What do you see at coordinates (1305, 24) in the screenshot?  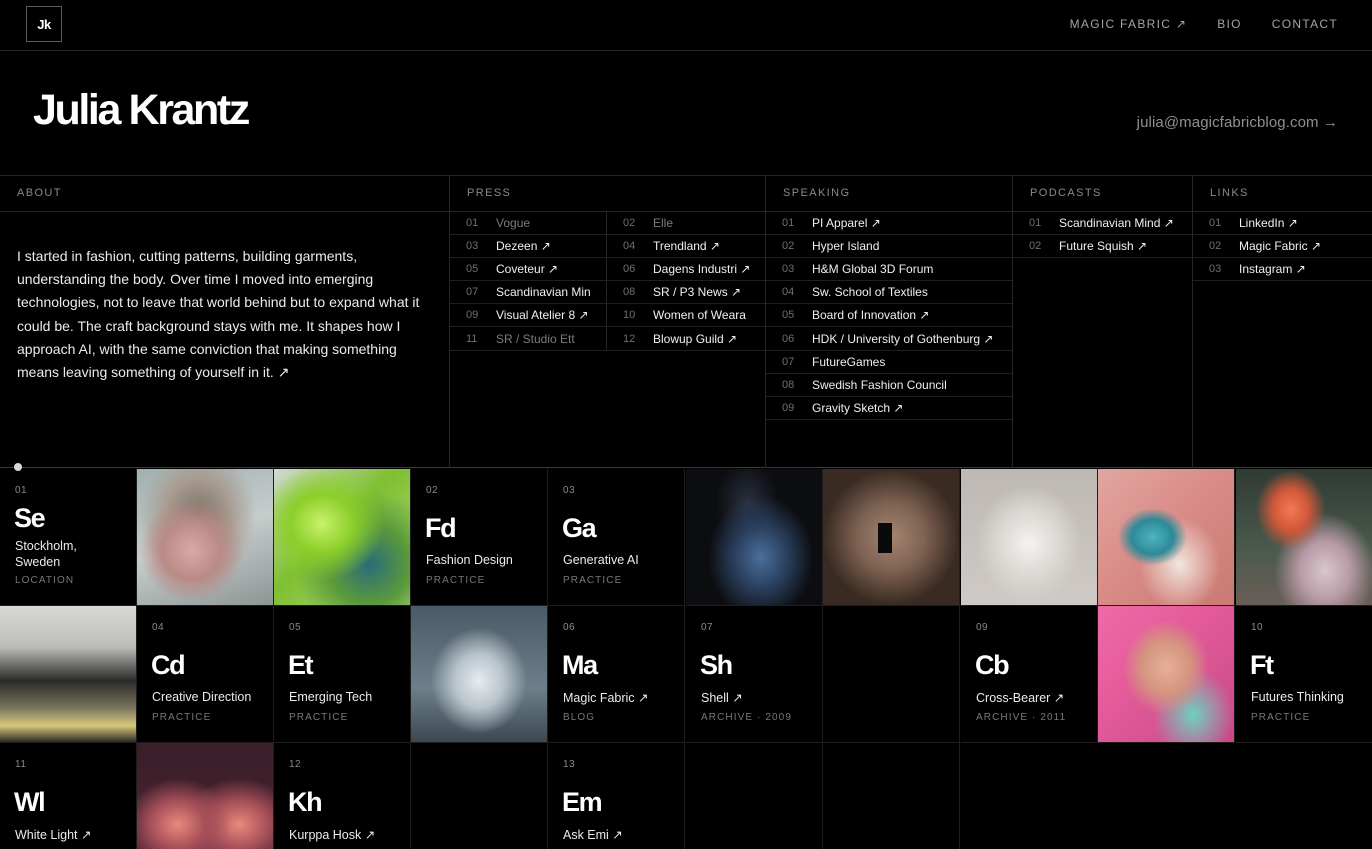 I see `nav-link-contact: CONTACT` at bounding box center [1305, 24].